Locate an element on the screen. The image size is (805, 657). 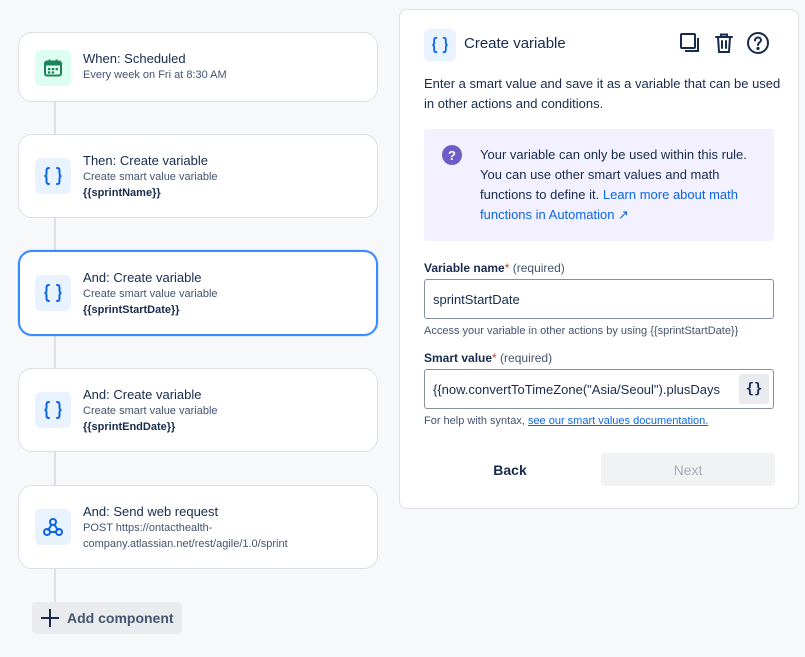
variable-name-input: sprintStartDate is located at coordinates (599, 299).